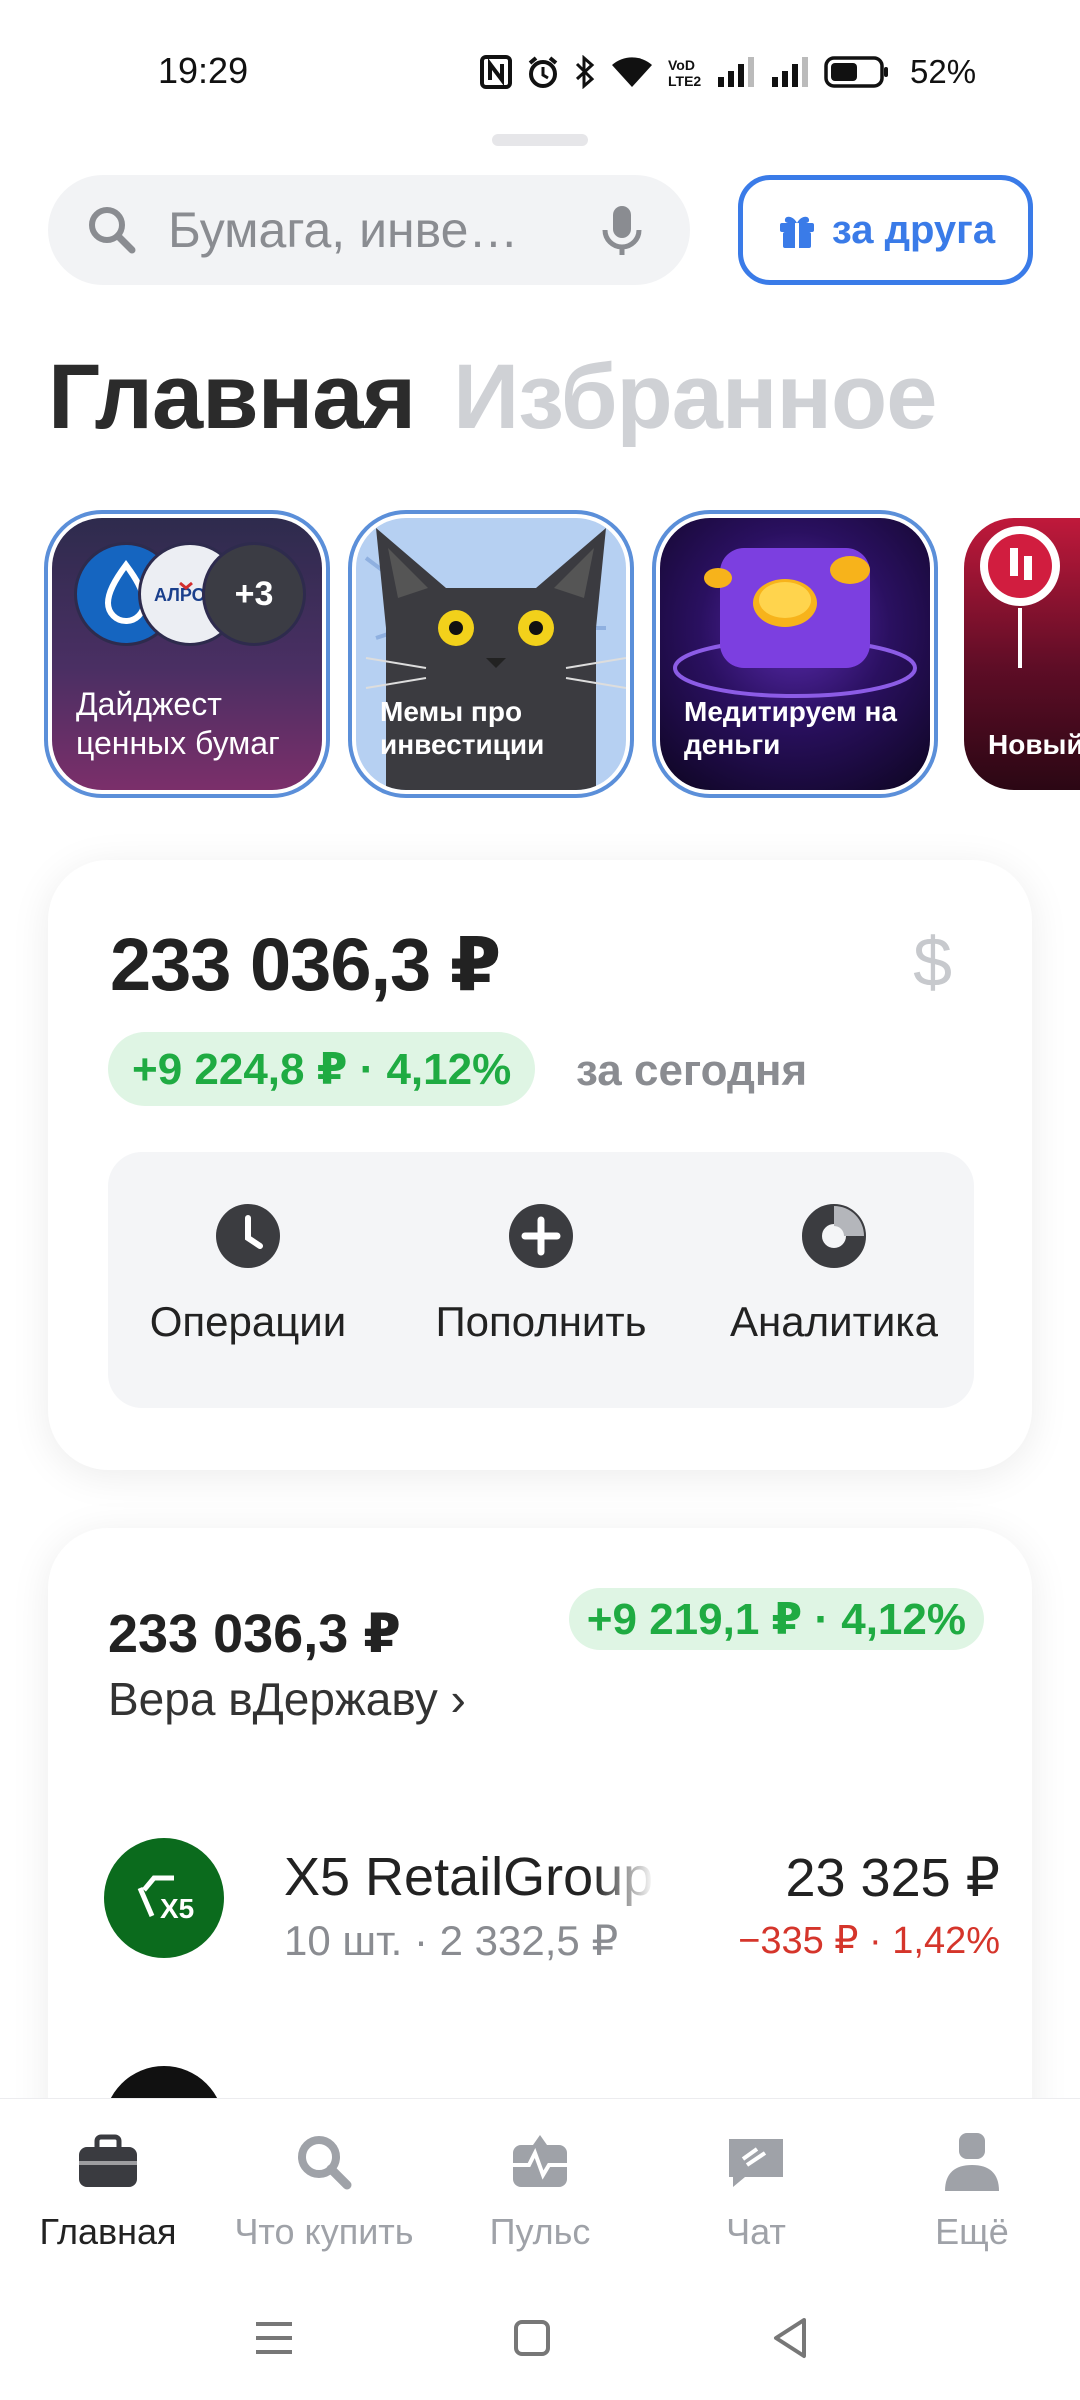  I want to click on wifi-icon, so click(632, 72).